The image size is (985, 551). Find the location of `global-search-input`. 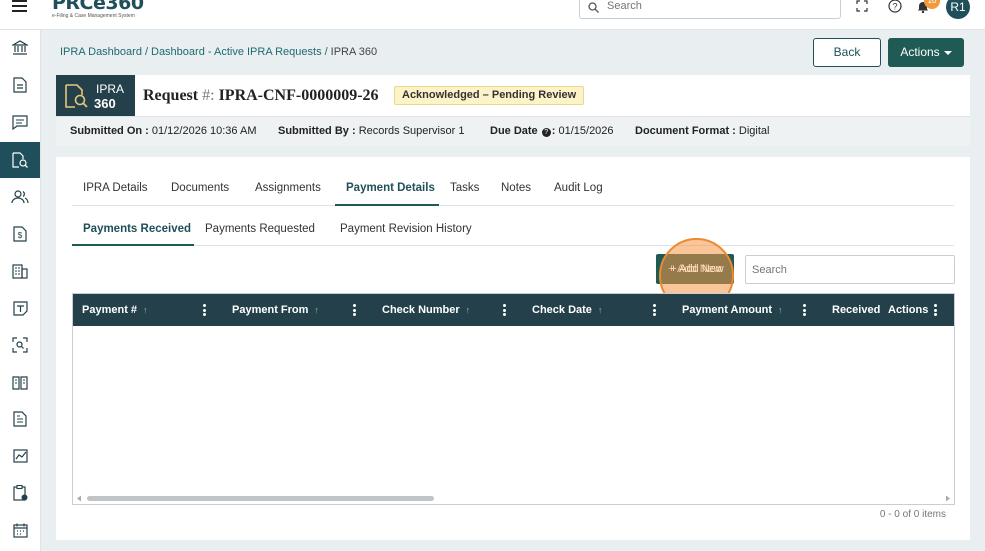

global-search-input is located at coordinates (717, 7).